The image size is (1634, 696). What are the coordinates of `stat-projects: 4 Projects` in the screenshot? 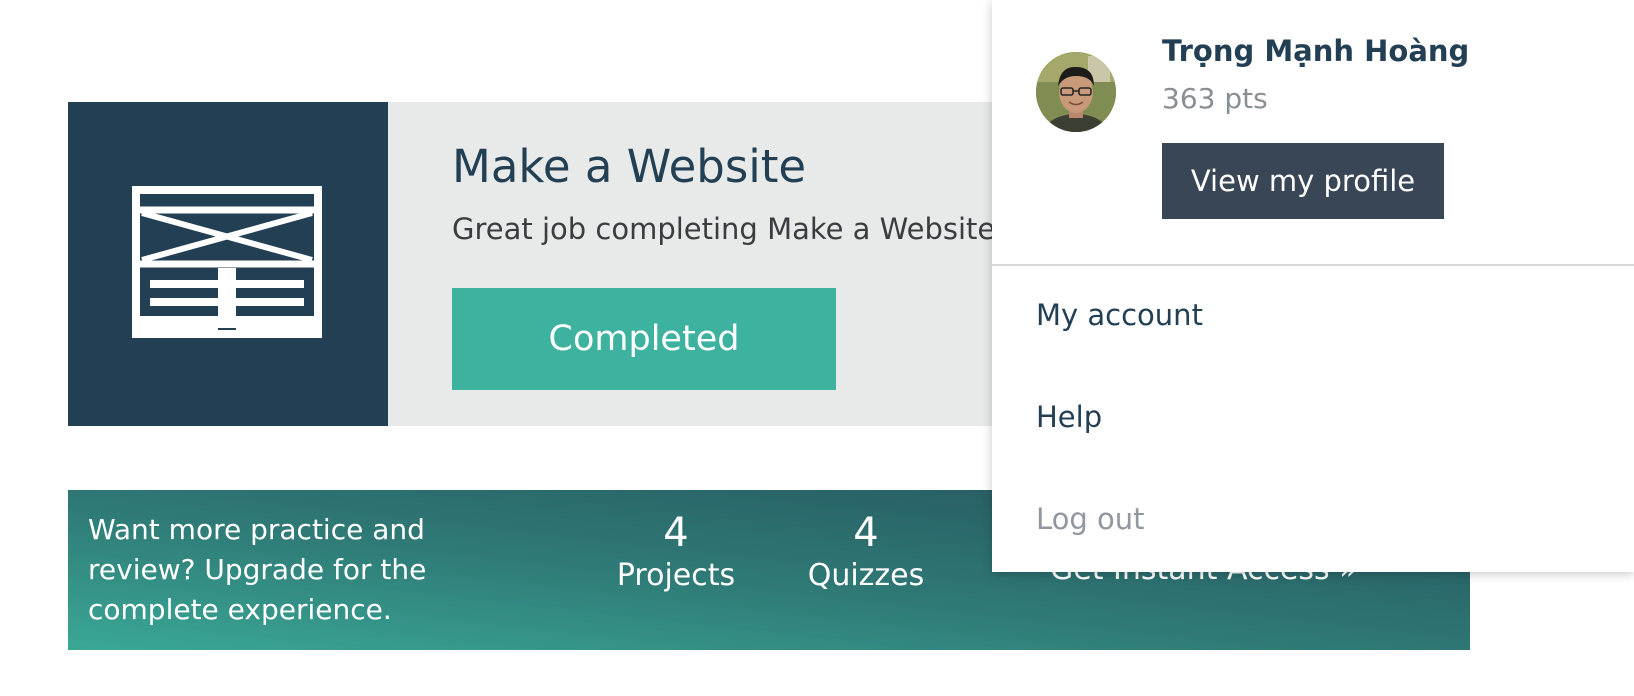 It's located at (676, 553).